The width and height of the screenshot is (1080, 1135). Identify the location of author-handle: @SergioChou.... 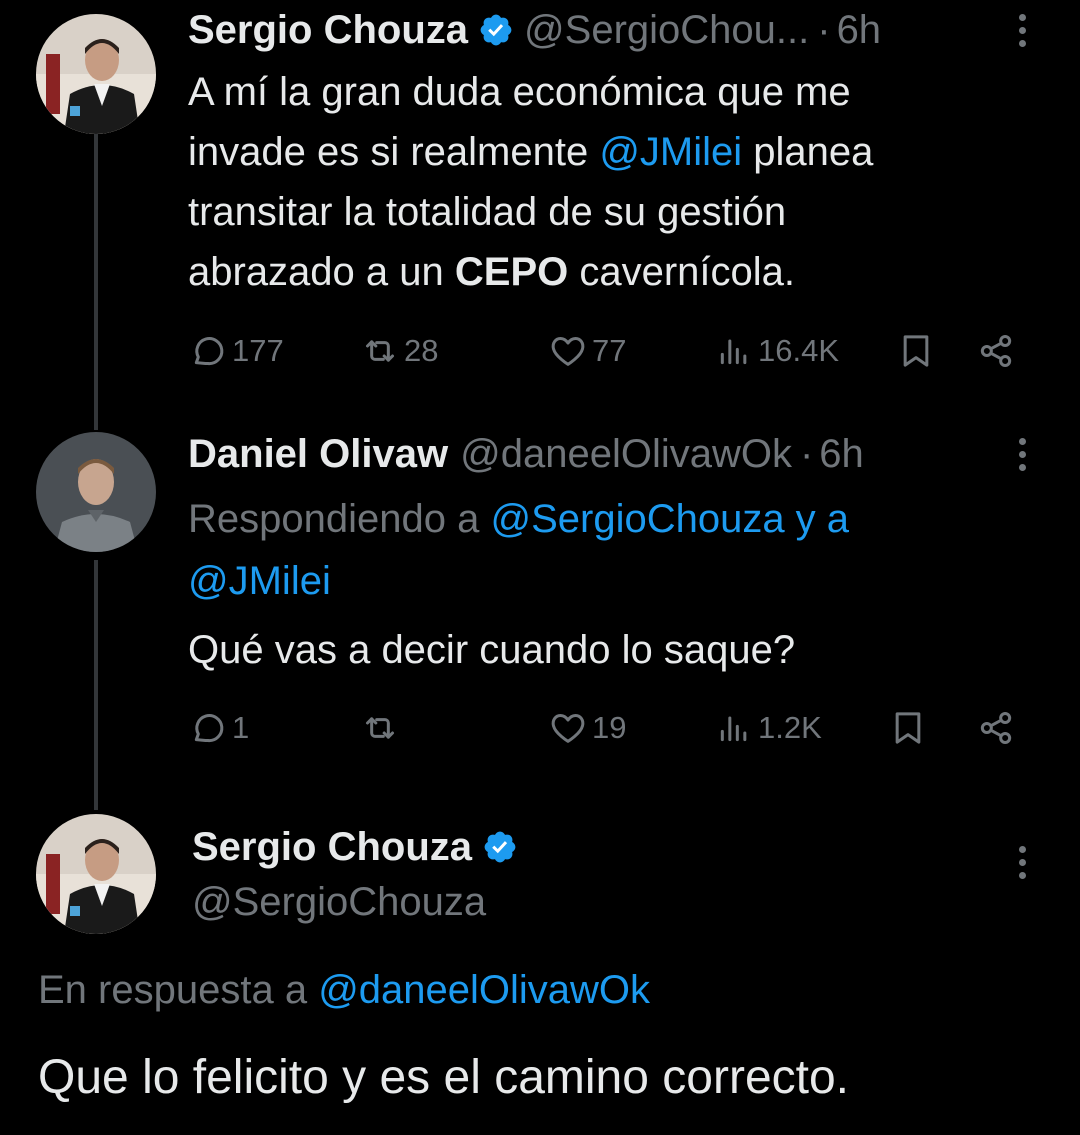
(666, 30).